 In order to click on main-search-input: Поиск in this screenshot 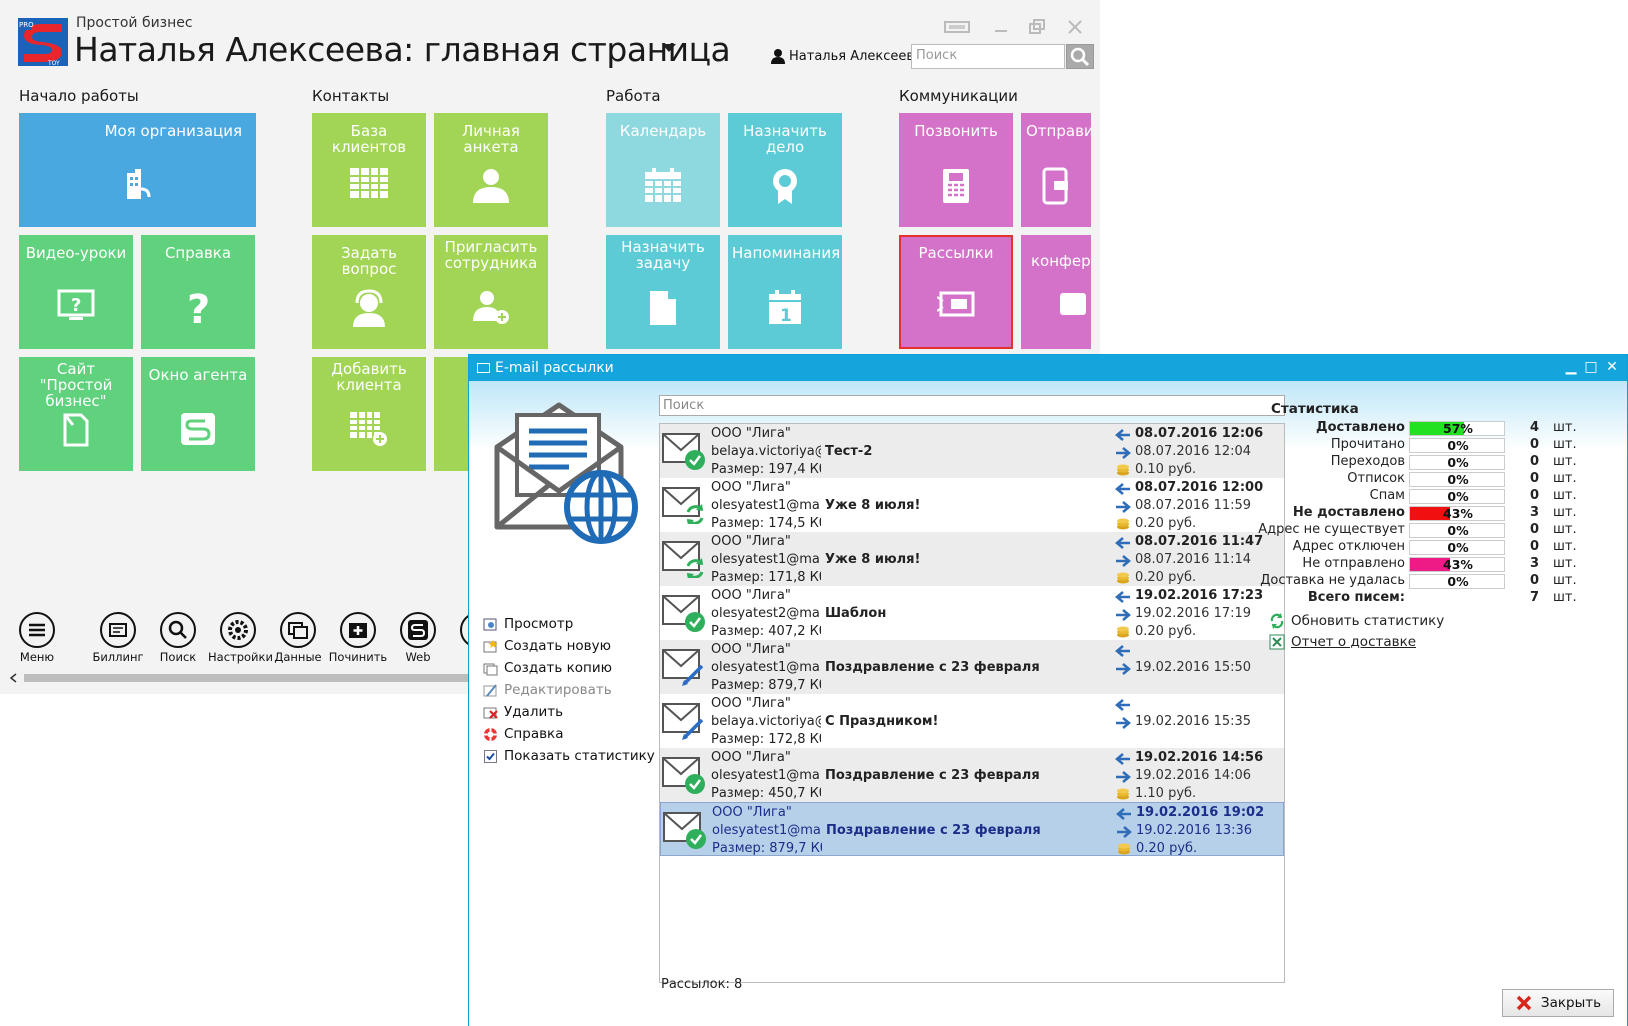, I will do `click(988, 56)`.